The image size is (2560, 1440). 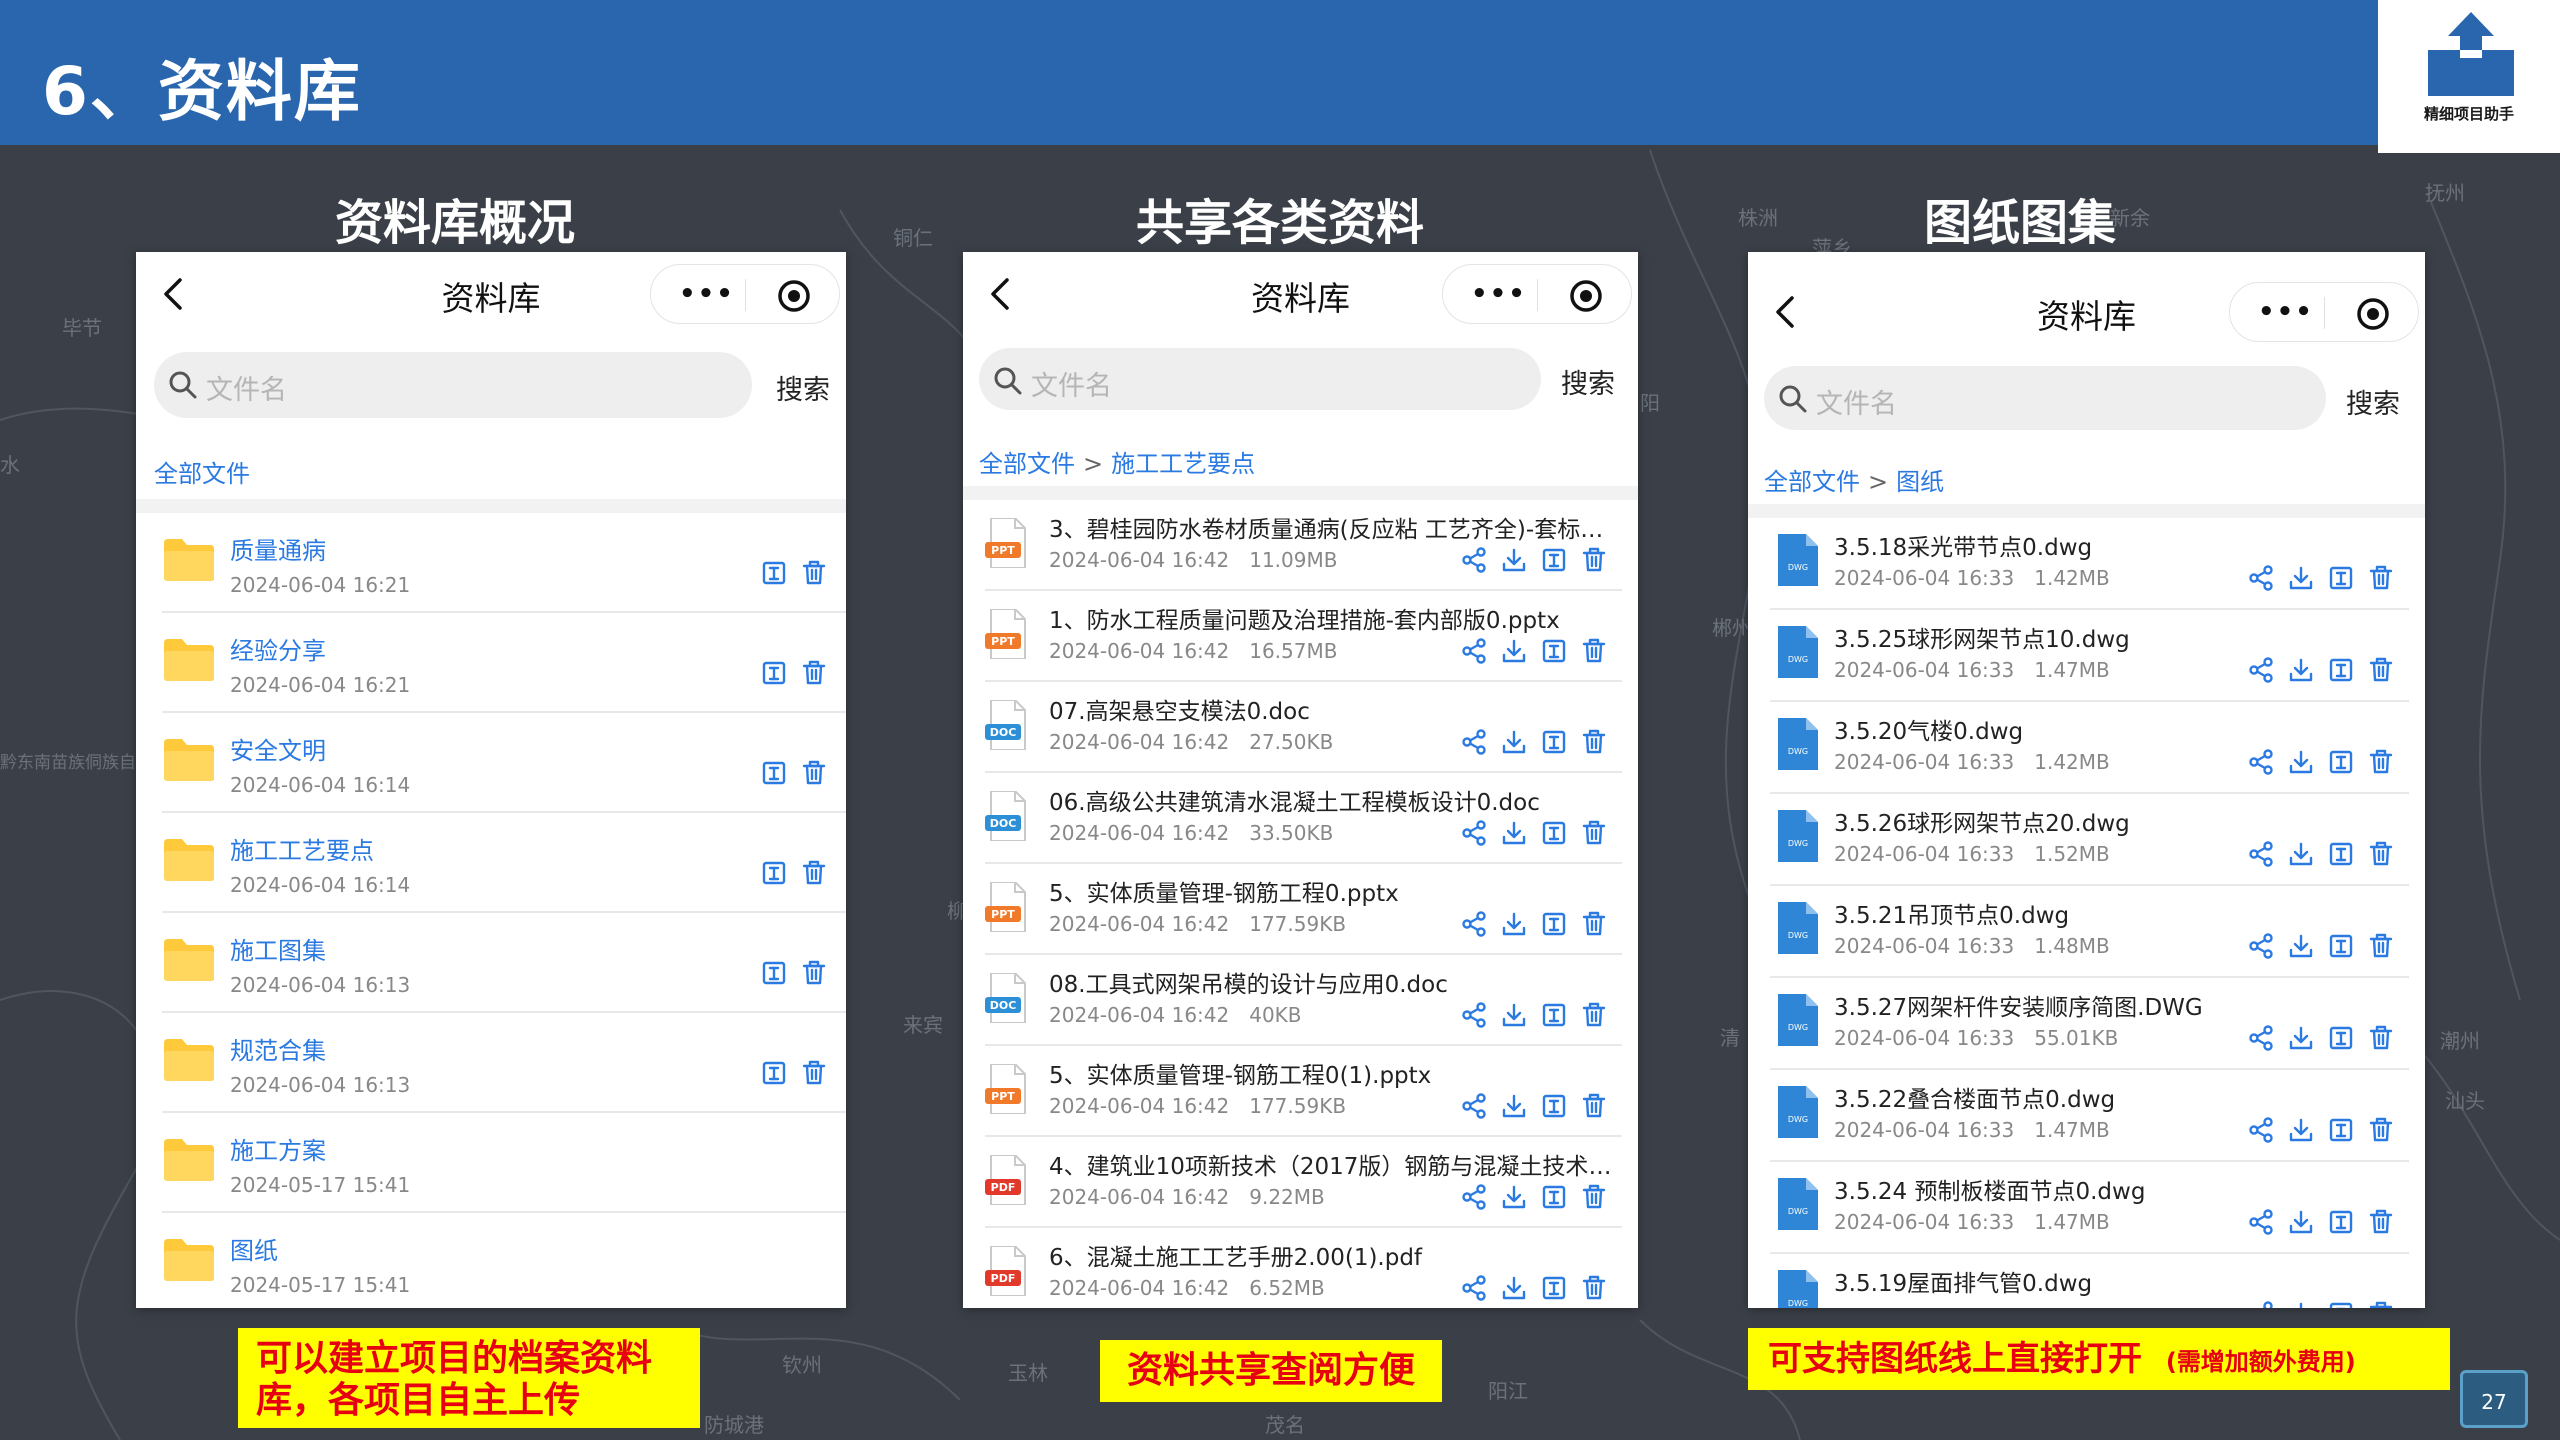 I want to click on drawing-row: DWG 3.5.20气楼0.dwg 2024-06-04 16:33 1.42MB, so click(x=2089, y=748).